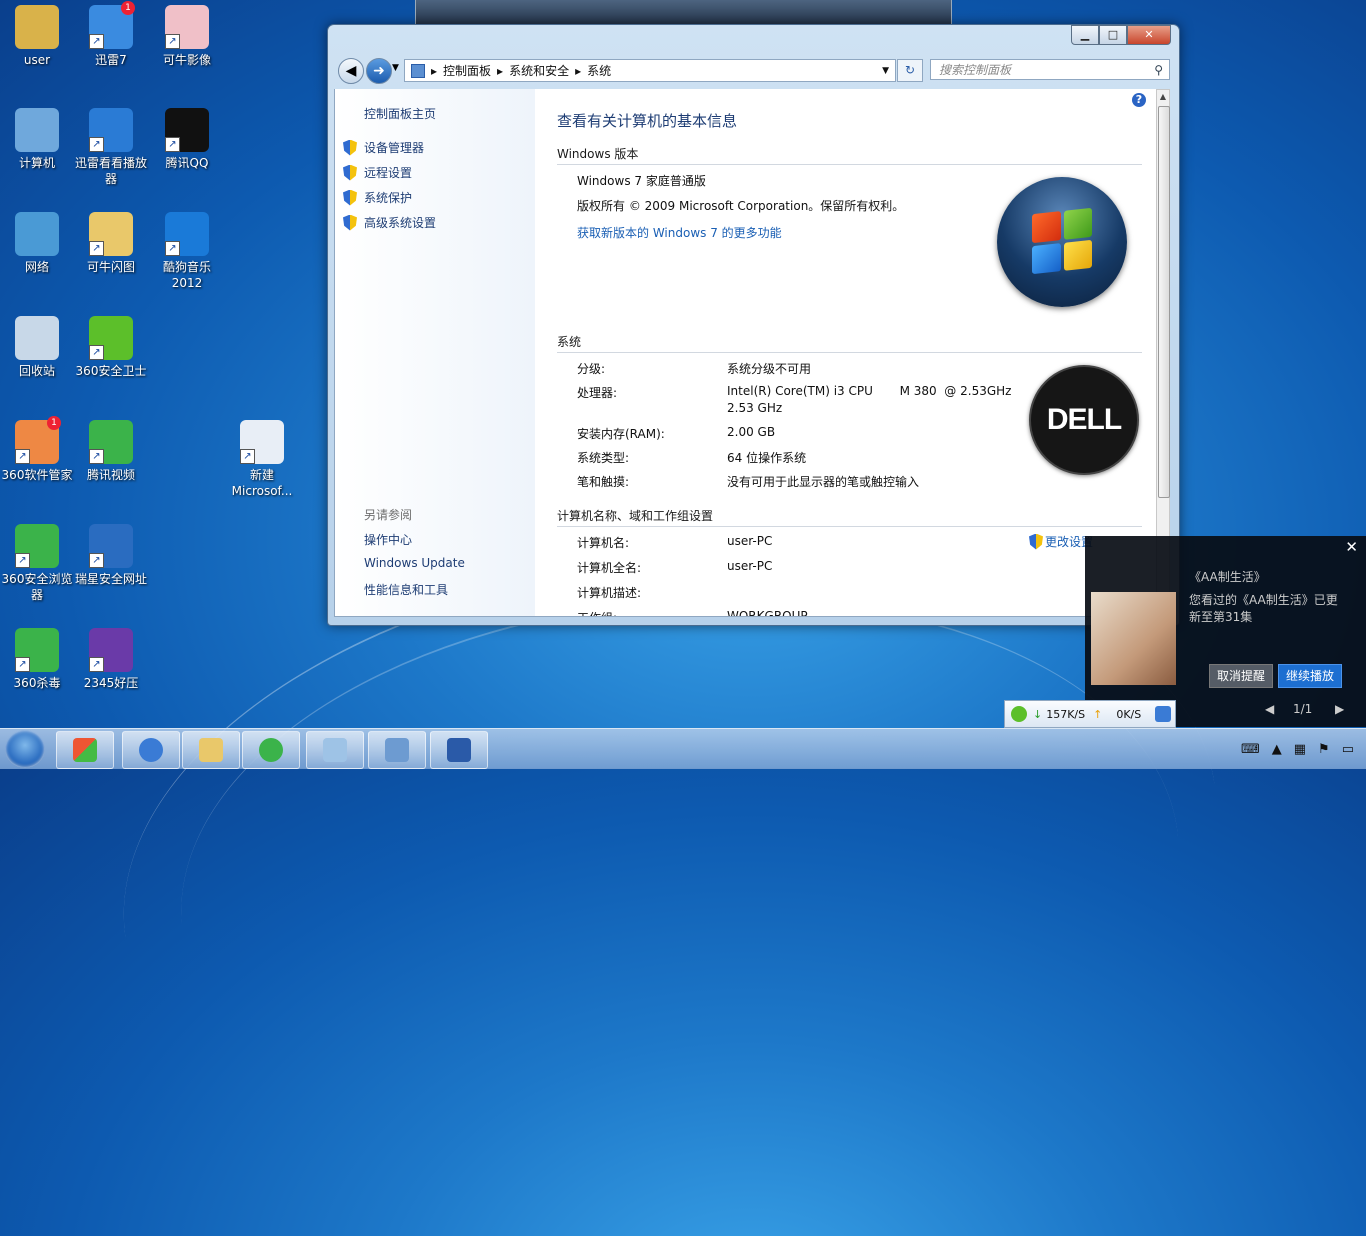 The image size is (1366, 1236). What do you see at coordinates (111, 650) in the screenshot?
I see `2345-compress-icon: ↗` at bounding box center [111, 650].